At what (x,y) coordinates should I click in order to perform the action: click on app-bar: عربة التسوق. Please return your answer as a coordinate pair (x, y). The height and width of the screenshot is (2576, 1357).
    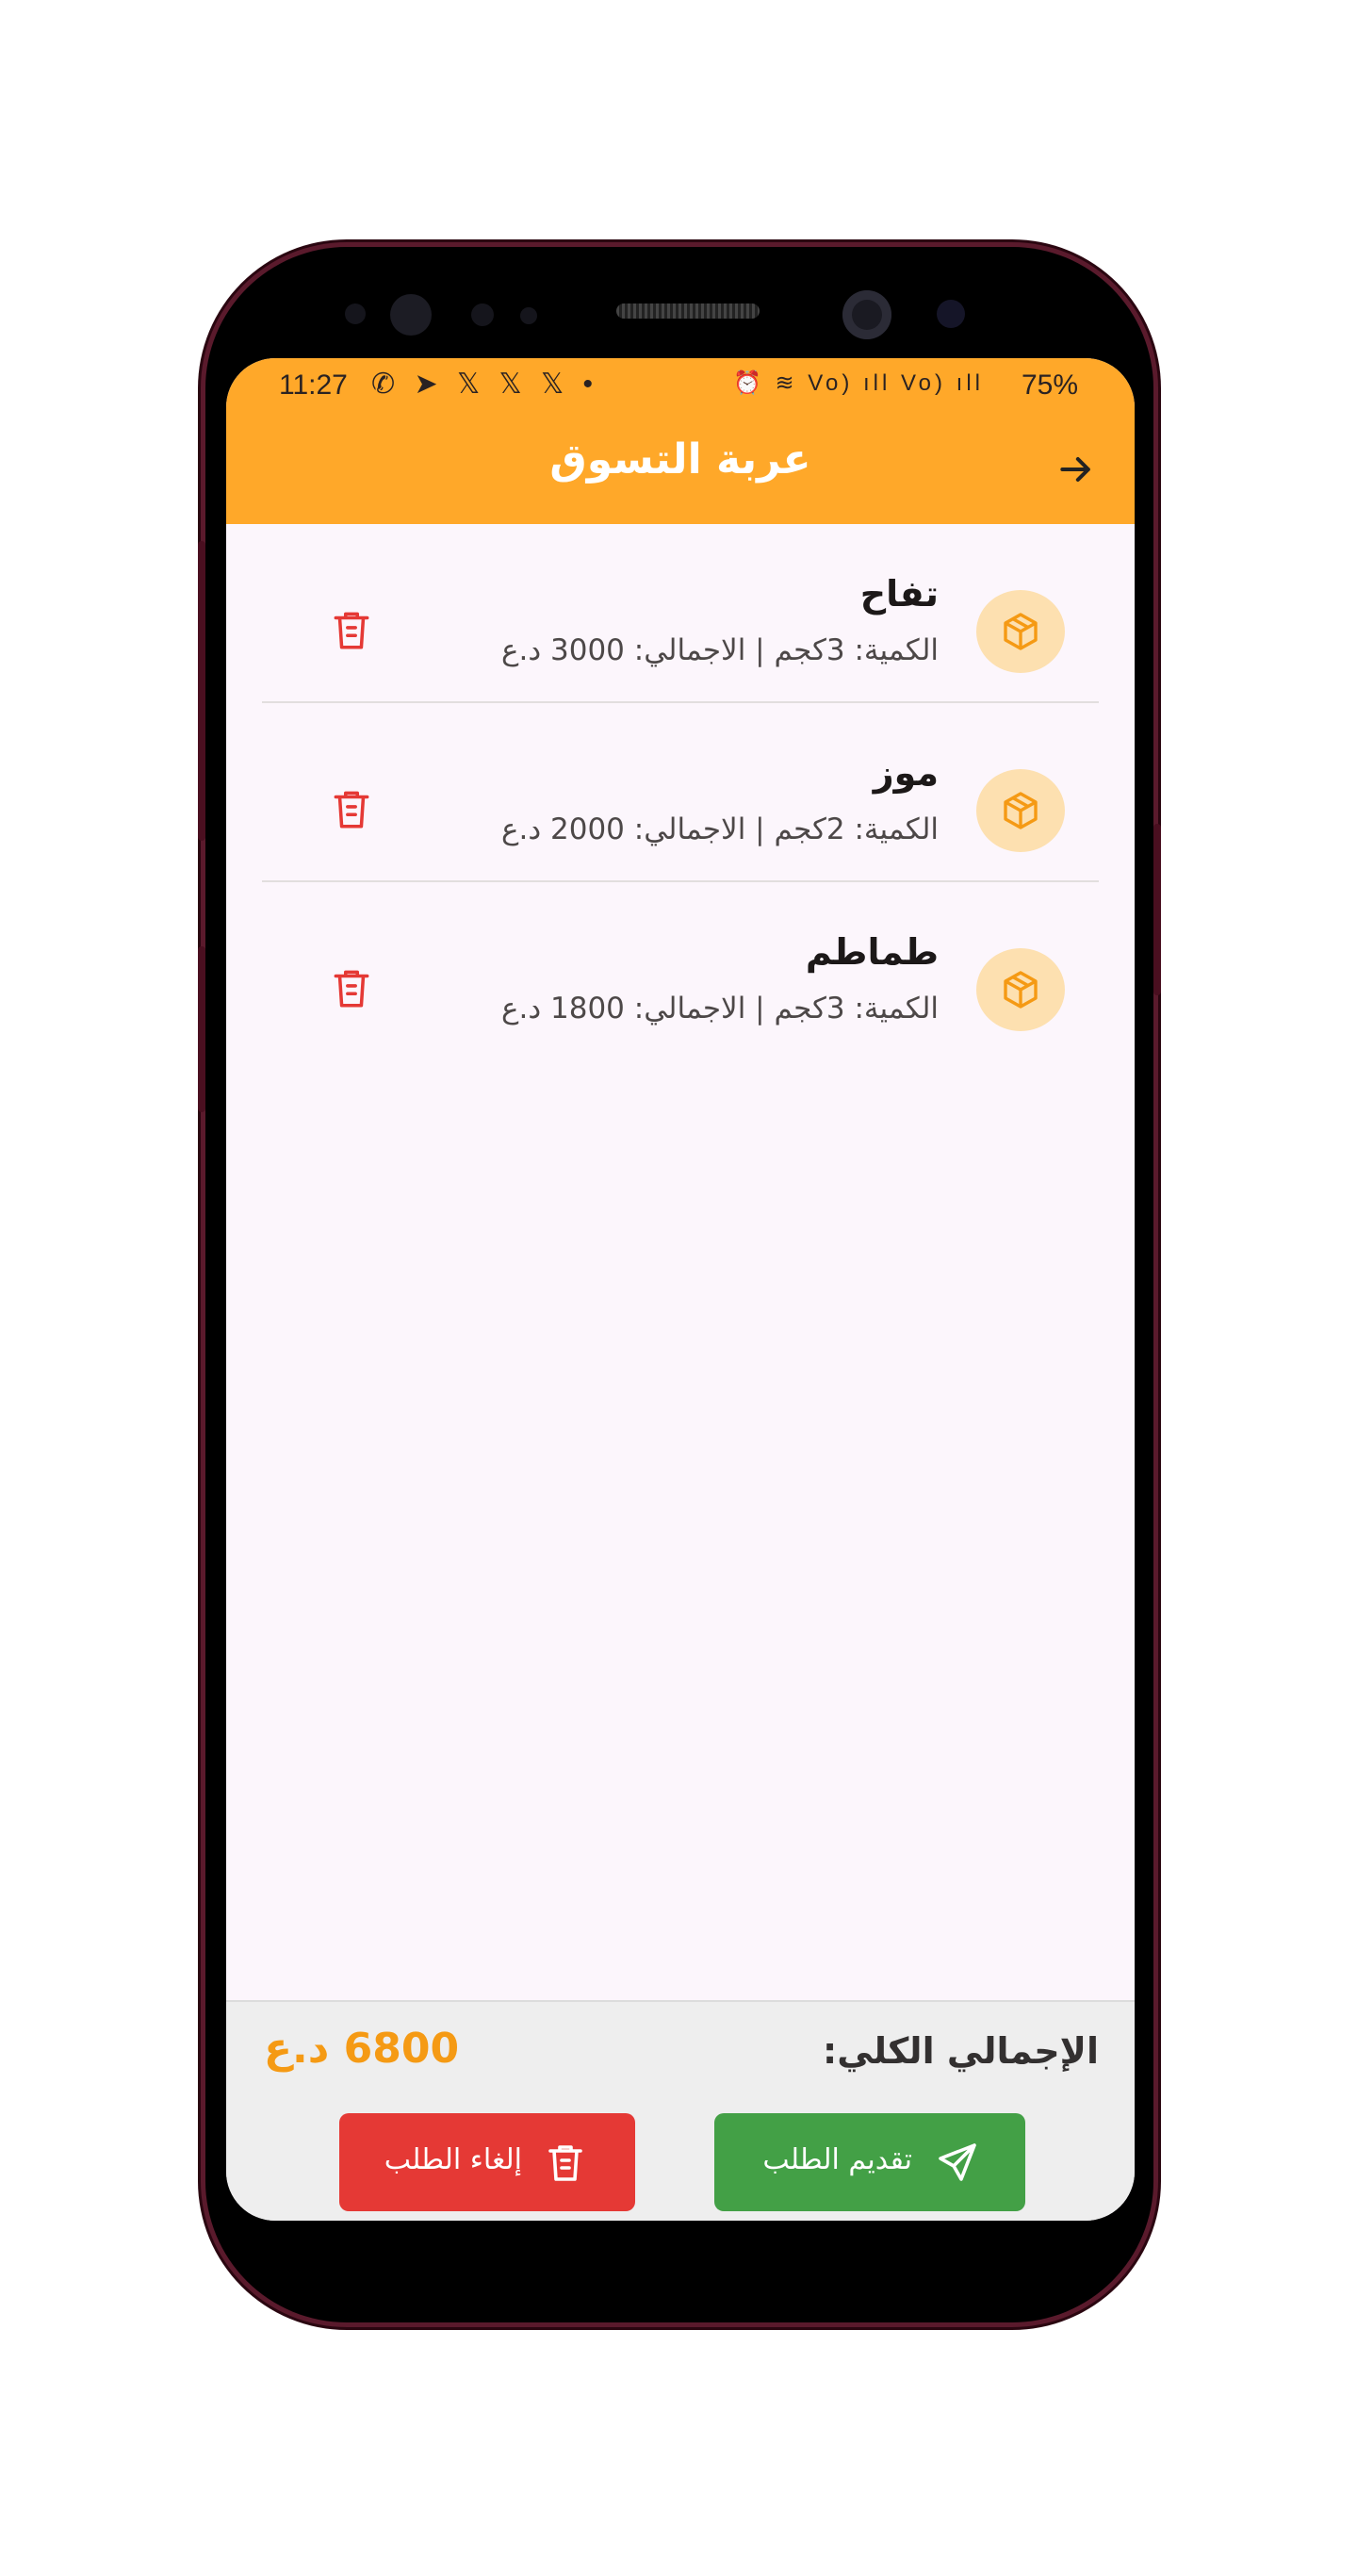
    Looking at the image, I should click on (680, 469).